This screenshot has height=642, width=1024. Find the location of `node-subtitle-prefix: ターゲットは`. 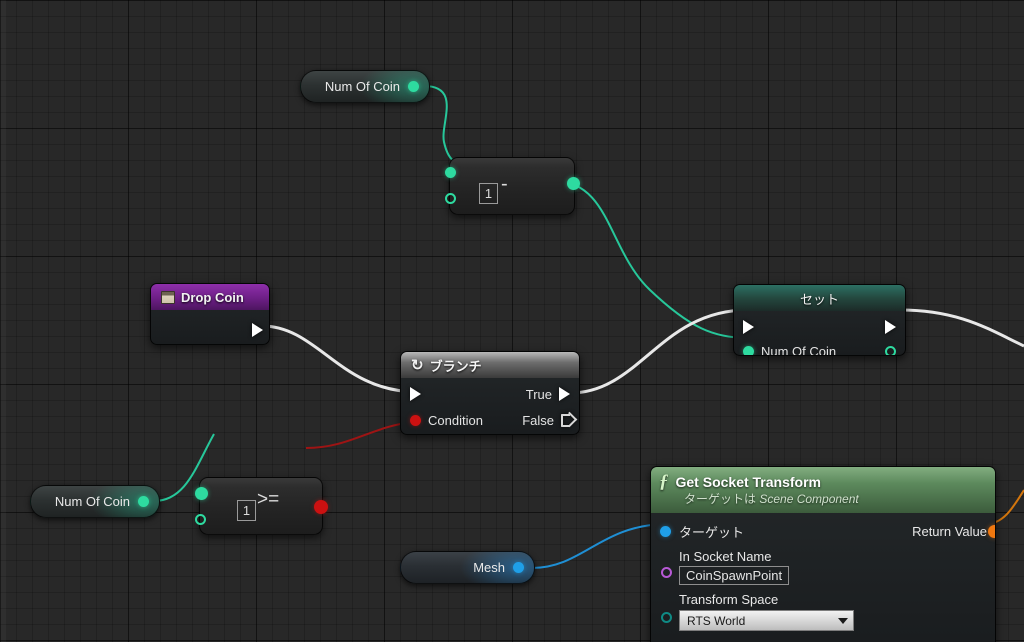

node-subtitle-prefix: ターゲットは is located at coordinates (722, 499).